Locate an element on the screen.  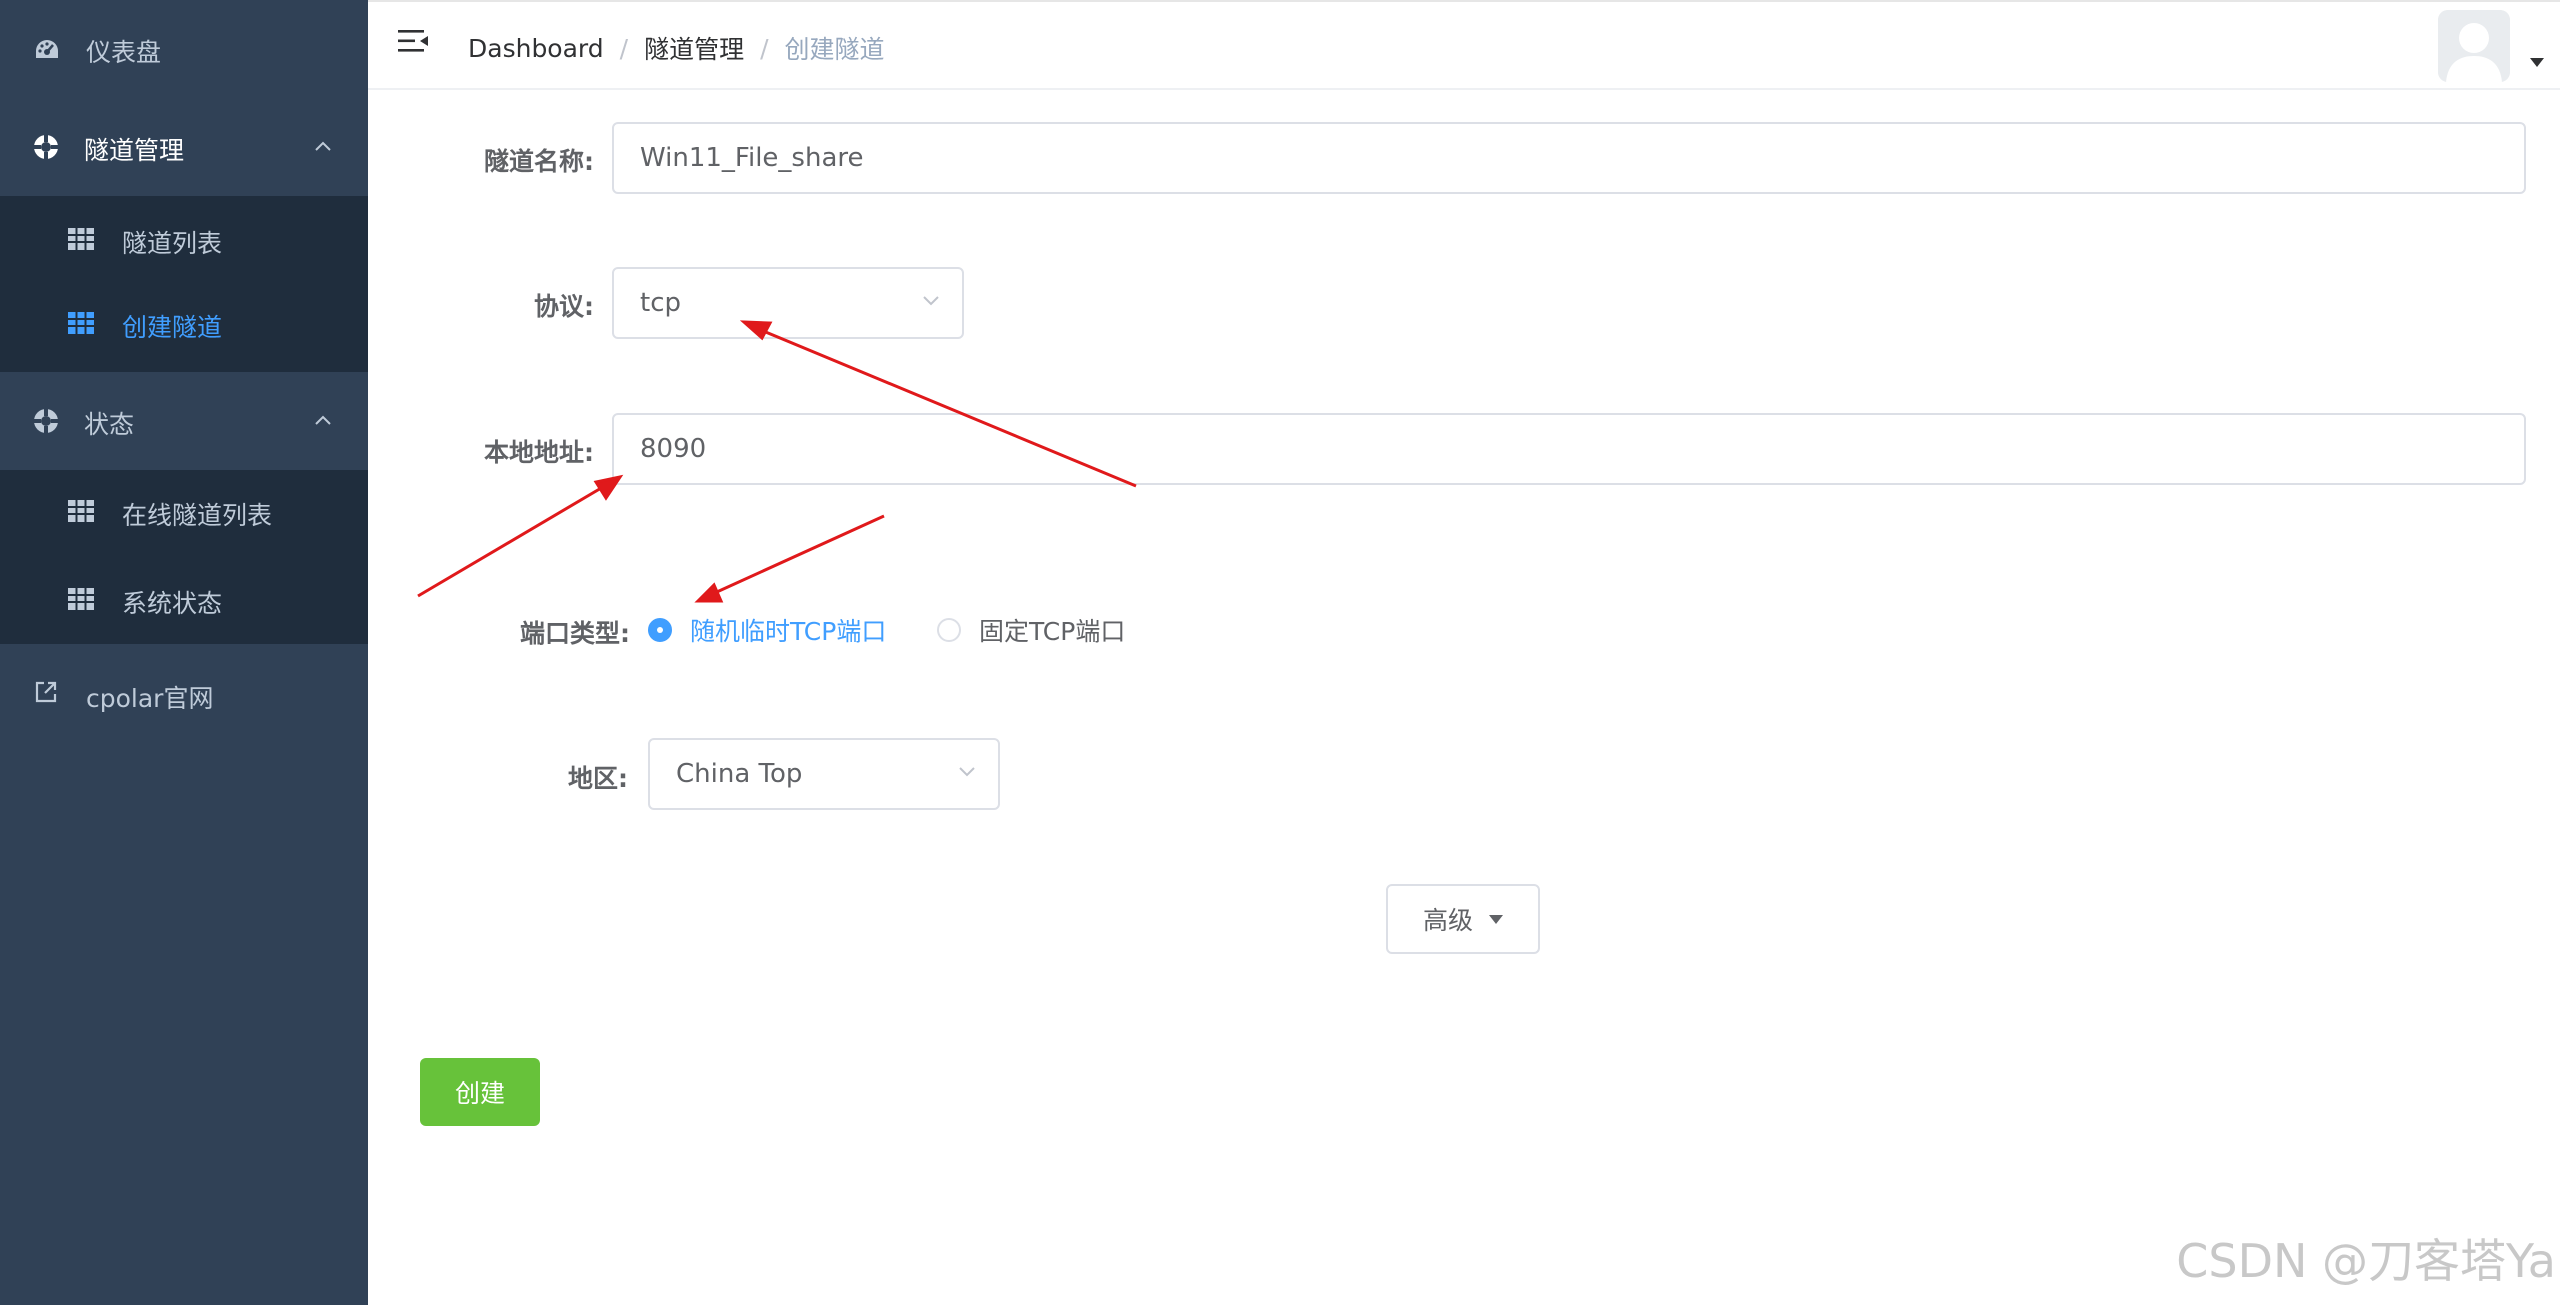
region-label: 地区: is located at coordinates (598, 778).